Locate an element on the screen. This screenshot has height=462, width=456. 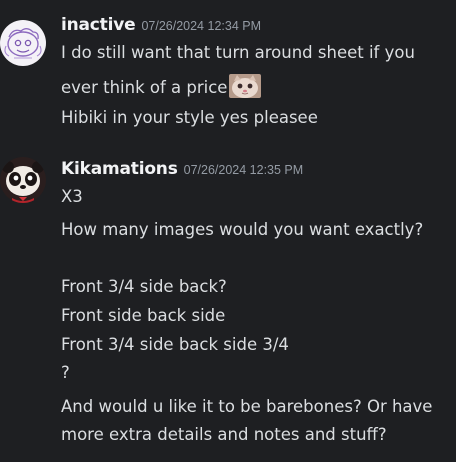
message-text-line: X3 is located at coordinates (72, 196).